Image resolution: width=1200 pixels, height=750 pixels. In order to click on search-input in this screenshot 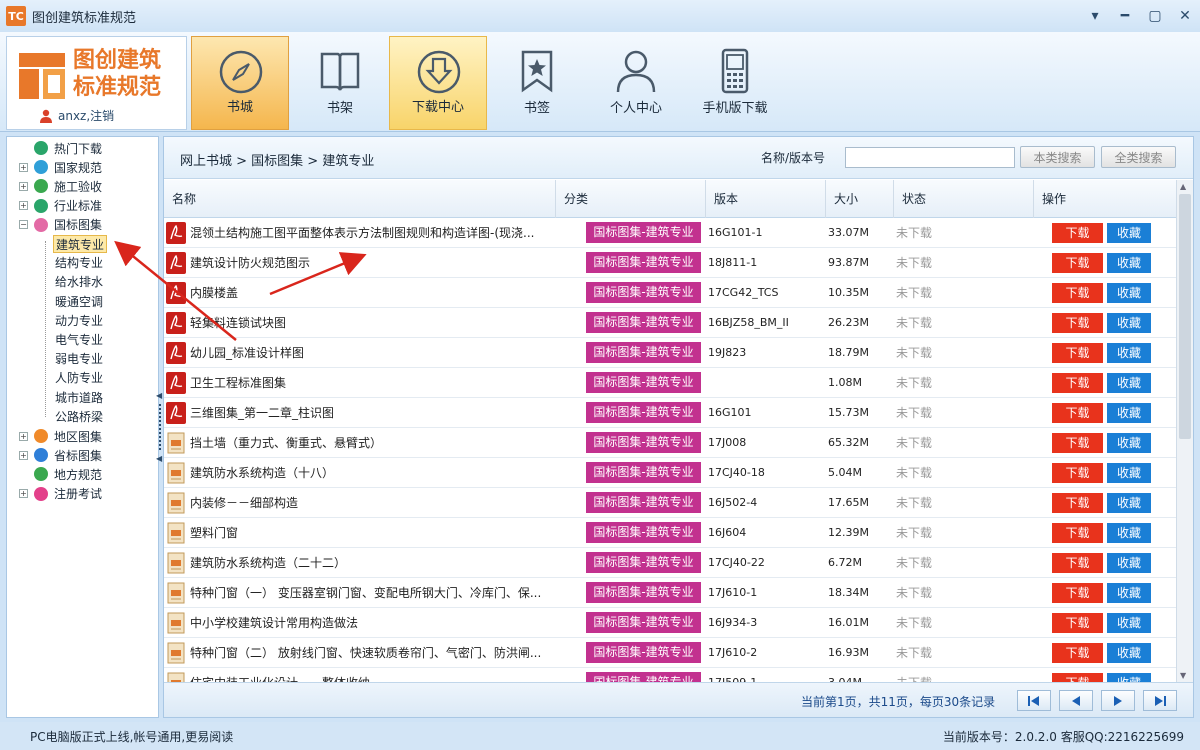, I will do `click(930, 157)`.